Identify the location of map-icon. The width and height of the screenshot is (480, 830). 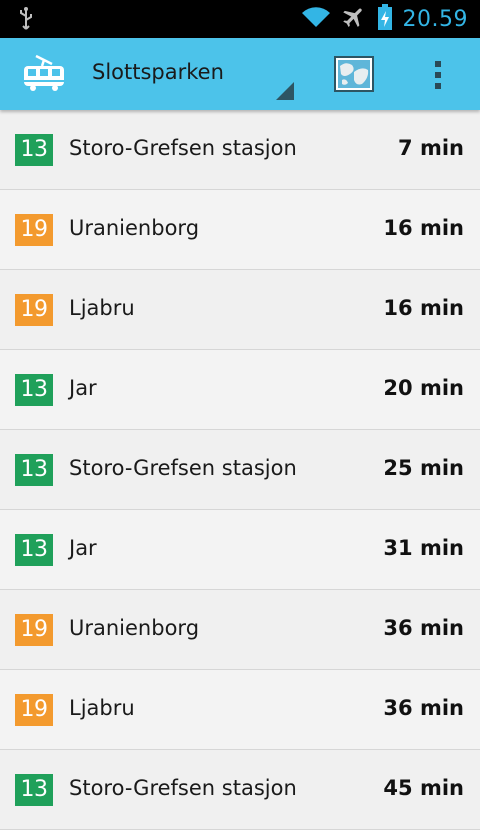
(354, 74).